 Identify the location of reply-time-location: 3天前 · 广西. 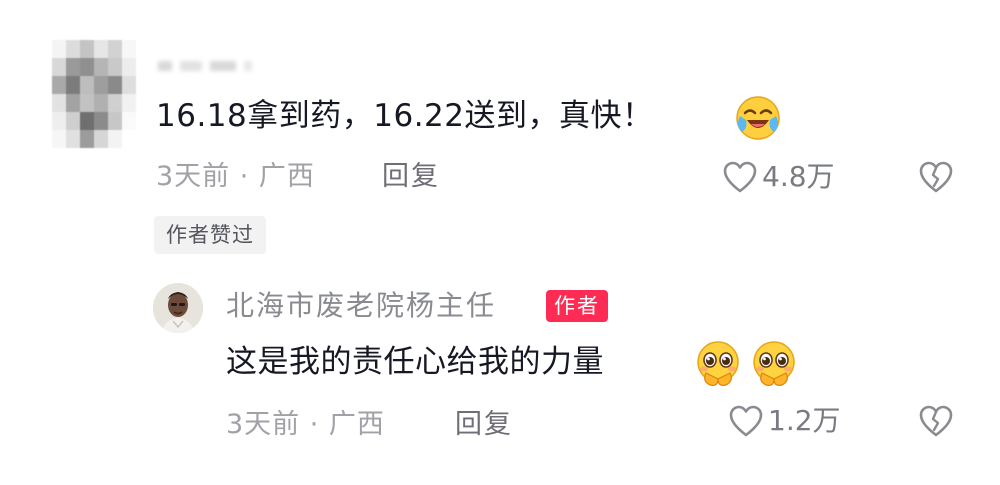
(305, 424).